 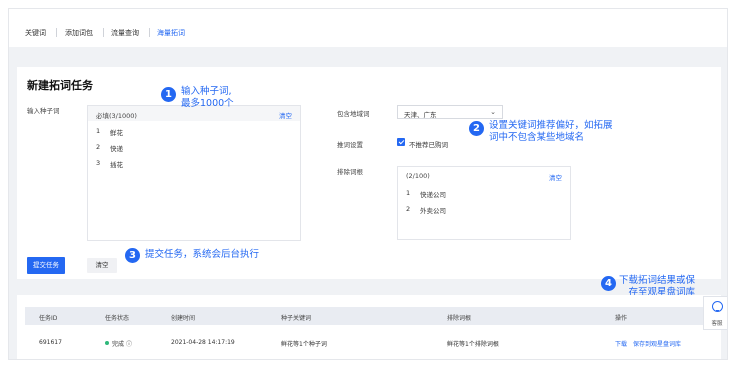 What do you see at coordinates (401, 142) in the screenshot?
I see `recommend-checkbox` at bounding box center [401, 142].